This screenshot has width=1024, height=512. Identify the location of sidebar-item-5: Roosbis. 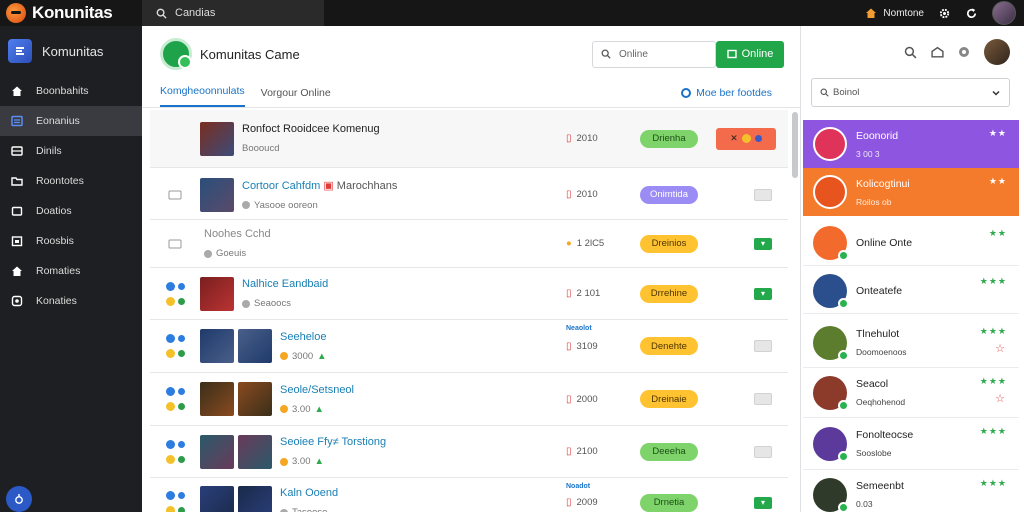
(71, 241).